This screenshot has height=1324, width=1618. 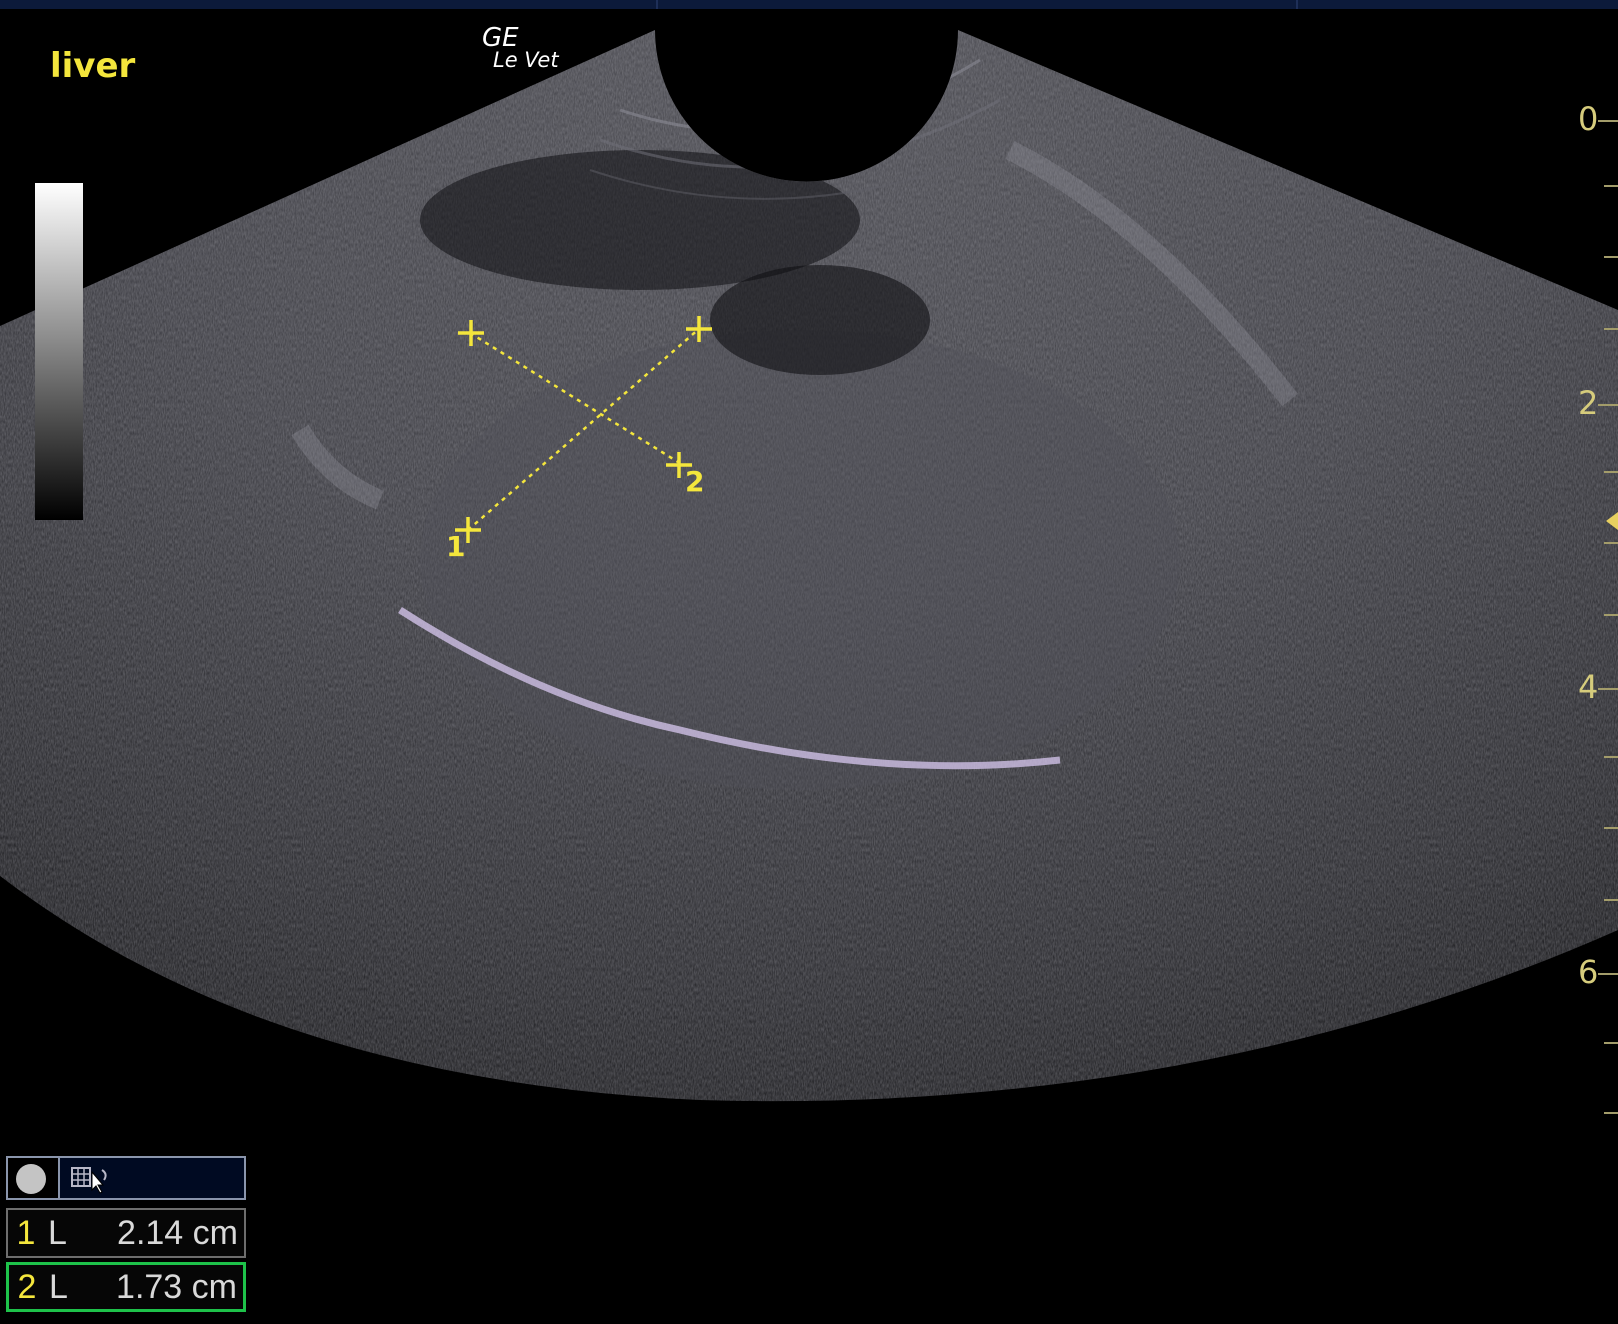 What do you see at coordinates (59, 351) in the screenshot?
I see `grayscale-bar` at bounding box center [59, 351].